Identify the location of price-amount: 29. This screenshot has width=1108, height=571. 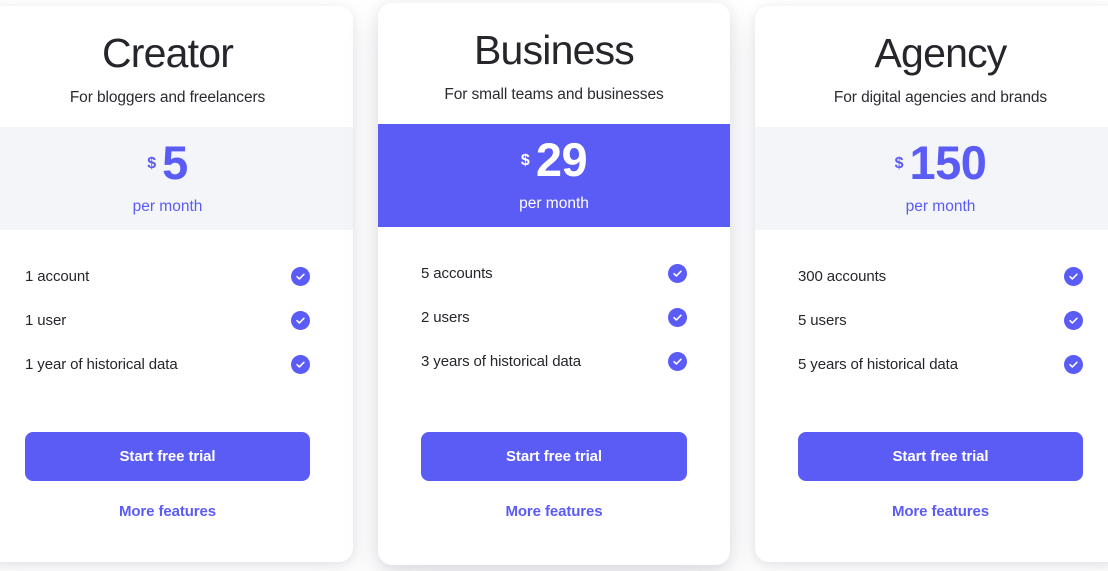
(561, 159).